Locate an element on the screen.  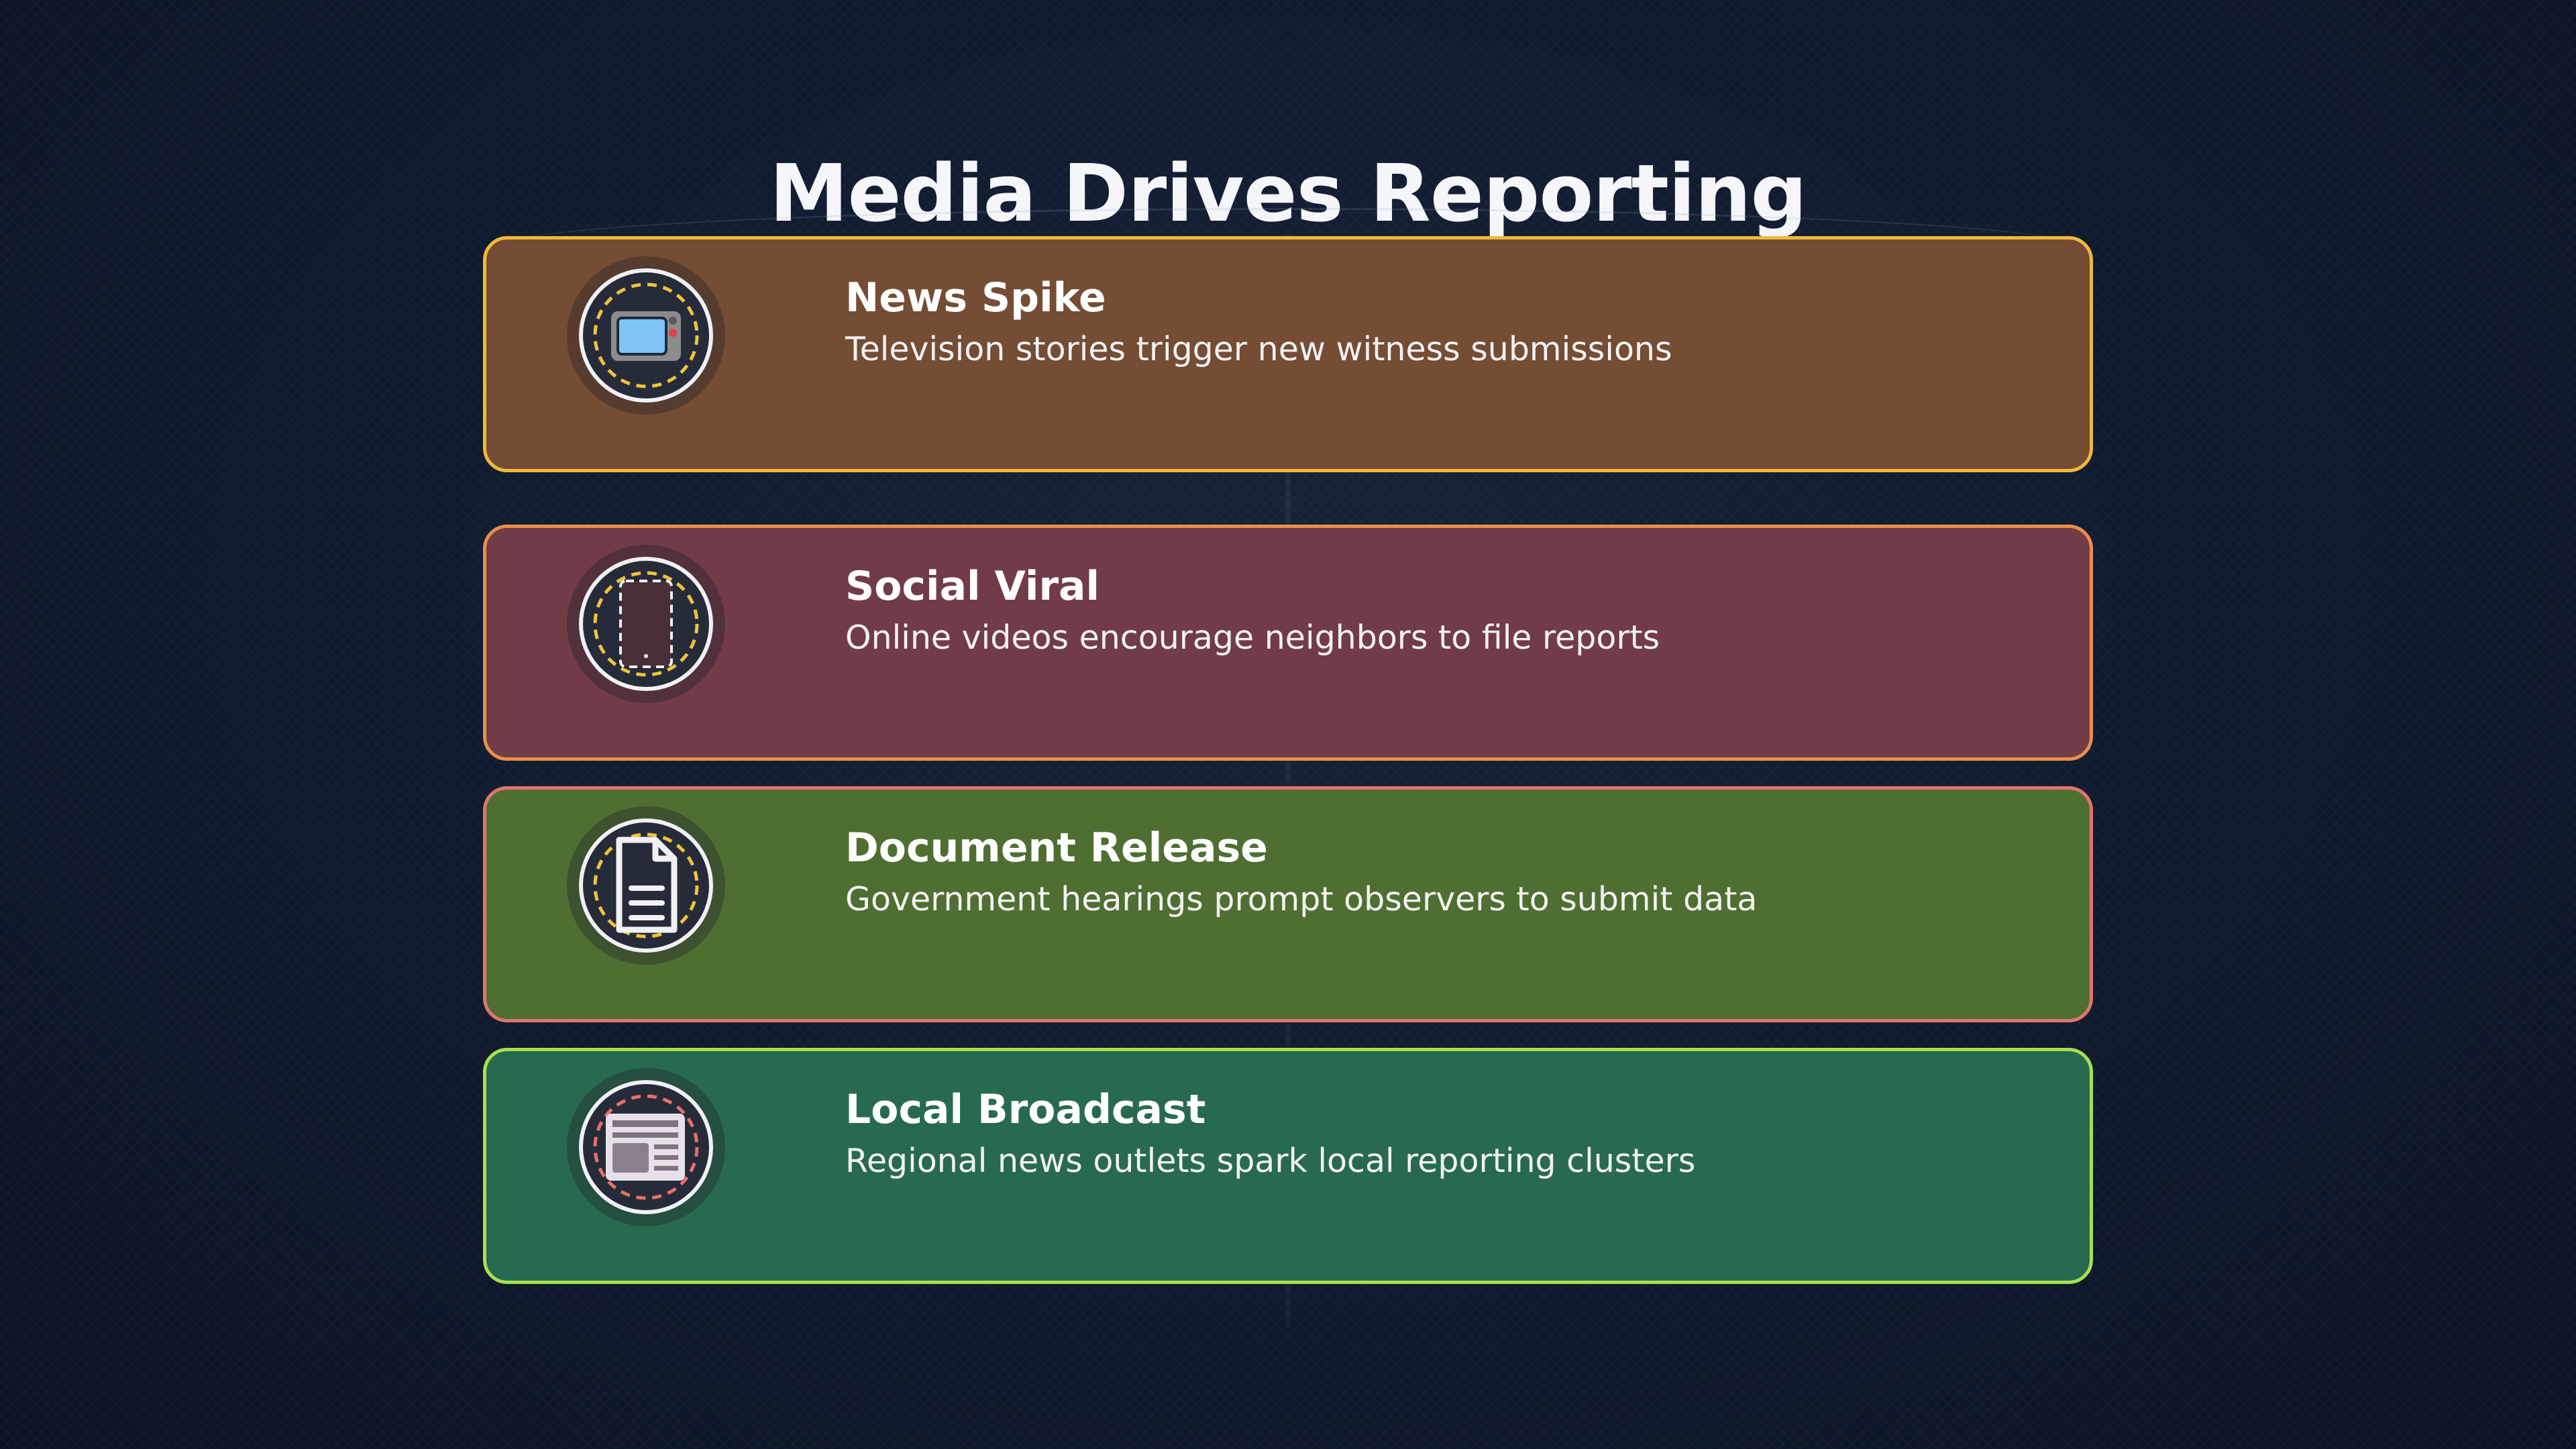
card-title: News Spike is located at coordinates (975, 297).